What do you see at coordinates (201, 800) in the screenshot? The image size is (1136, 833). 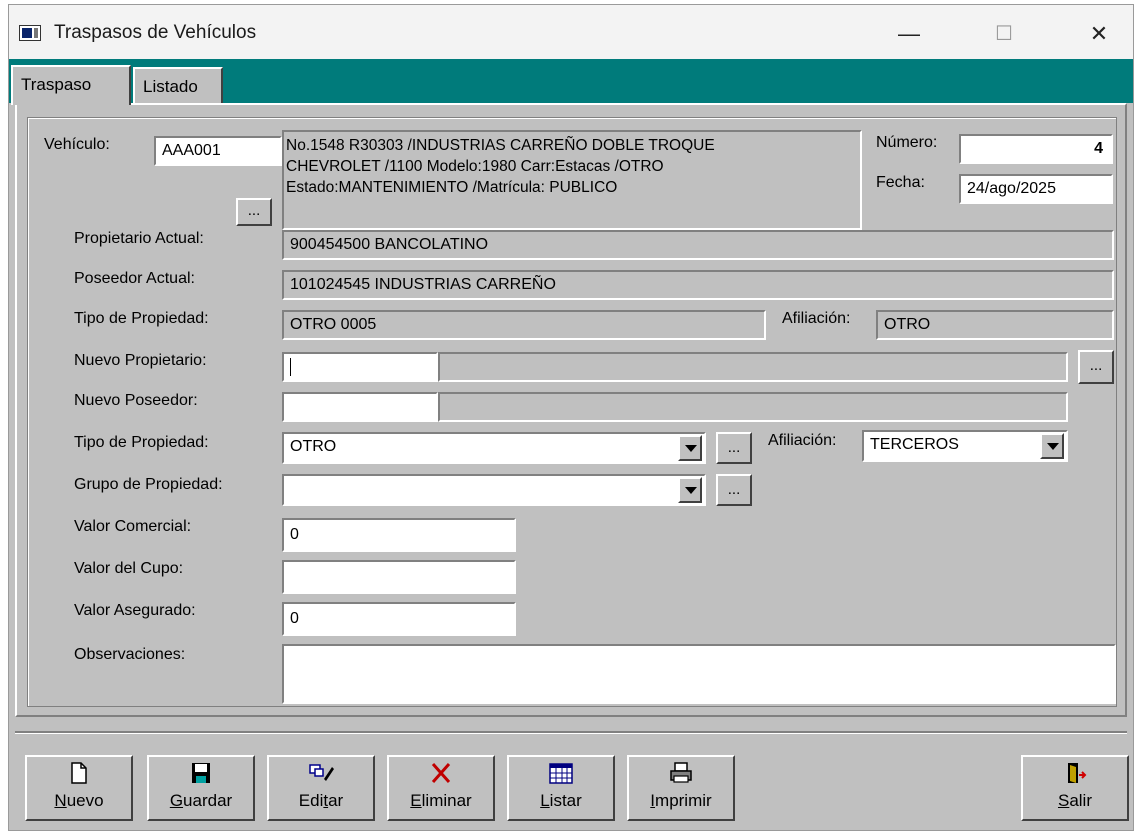 I see `guardar-label: Guardar` at bounding box center [201, 800].